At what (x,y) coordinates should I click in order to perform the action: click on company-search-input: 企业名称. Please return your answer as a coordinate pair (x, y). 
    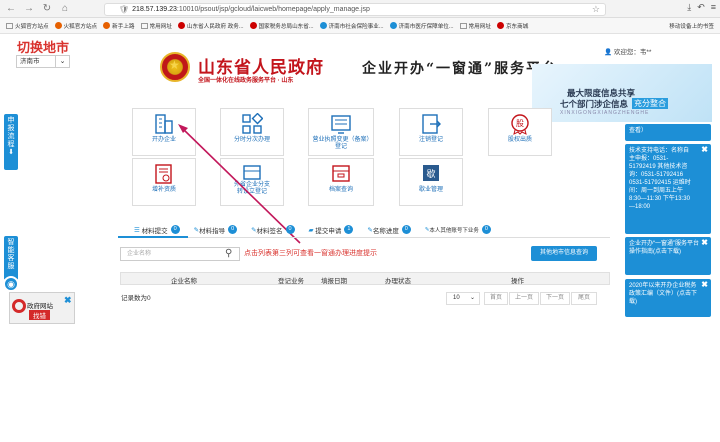
    Looking at the image, I should click on (180, 254).